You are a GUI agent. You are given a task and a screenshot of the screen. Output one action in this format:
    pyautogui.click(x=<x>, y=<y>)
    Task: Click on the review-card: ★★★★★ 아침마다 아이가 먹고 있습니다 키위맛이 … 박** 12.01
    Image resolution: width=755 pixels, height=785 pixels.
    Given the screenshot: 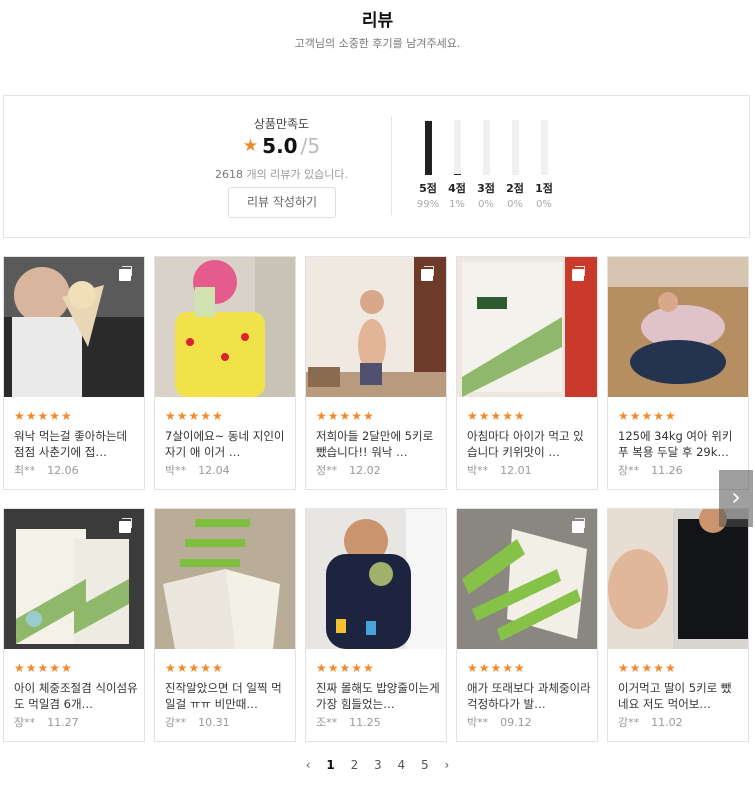 What is the action you would take?
    pyautogui.click(x=527, y=373)
    